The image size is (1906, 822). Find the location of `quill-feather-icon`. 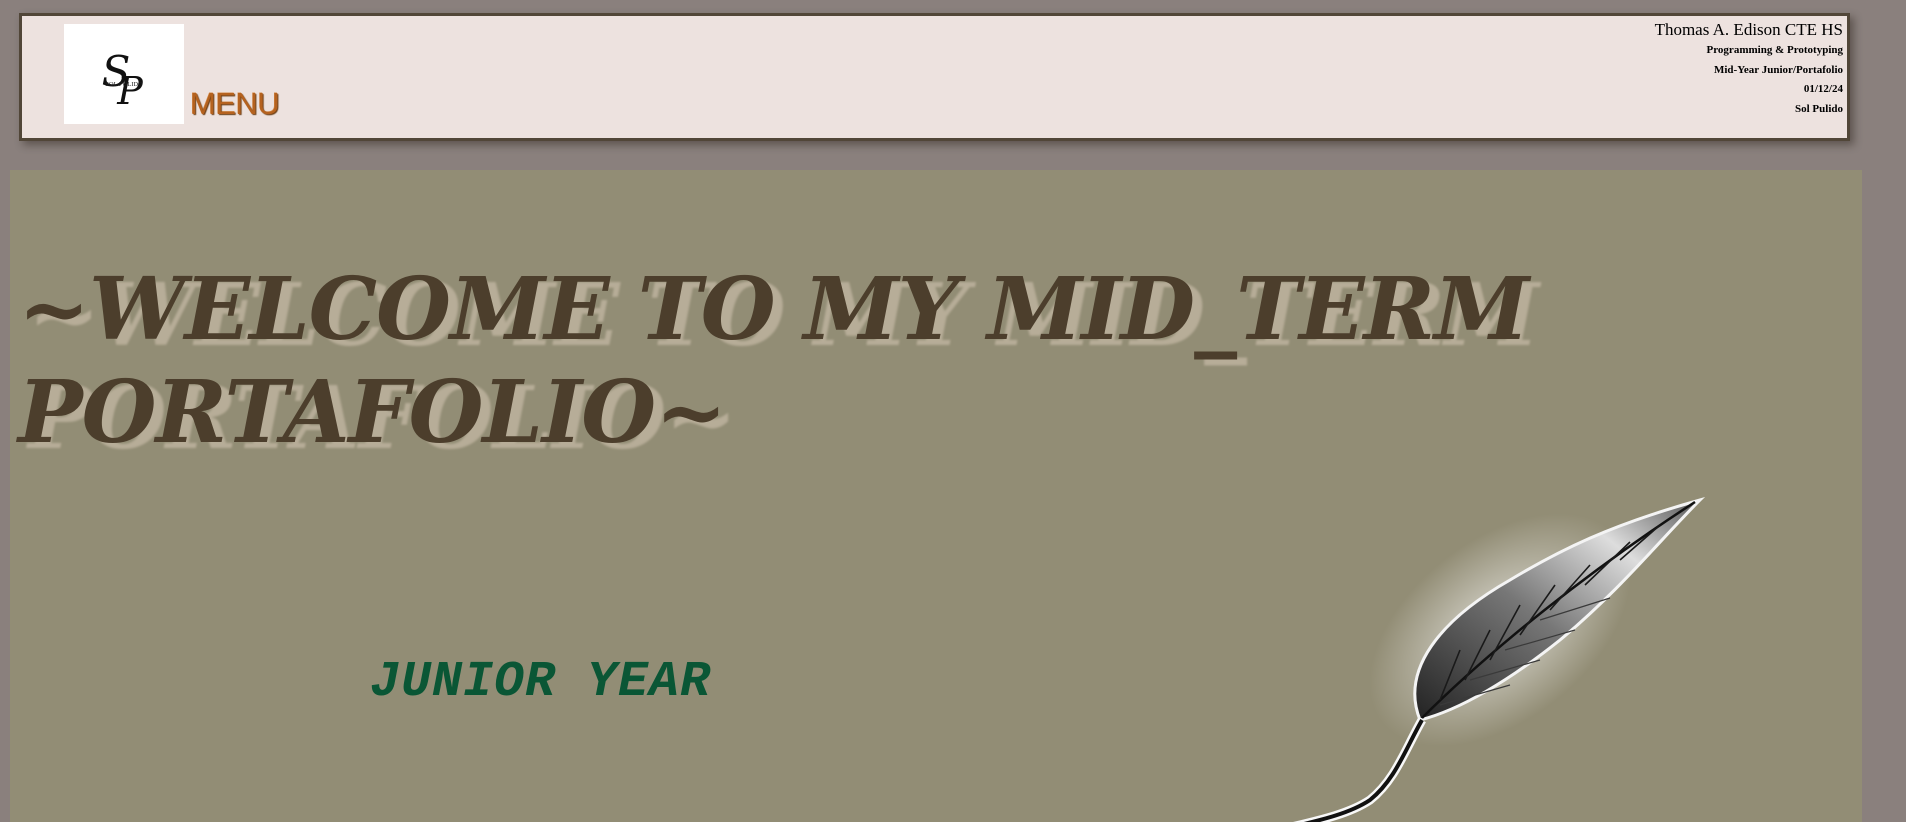

quill-feather-icon is located at coordinates (1499, 659).